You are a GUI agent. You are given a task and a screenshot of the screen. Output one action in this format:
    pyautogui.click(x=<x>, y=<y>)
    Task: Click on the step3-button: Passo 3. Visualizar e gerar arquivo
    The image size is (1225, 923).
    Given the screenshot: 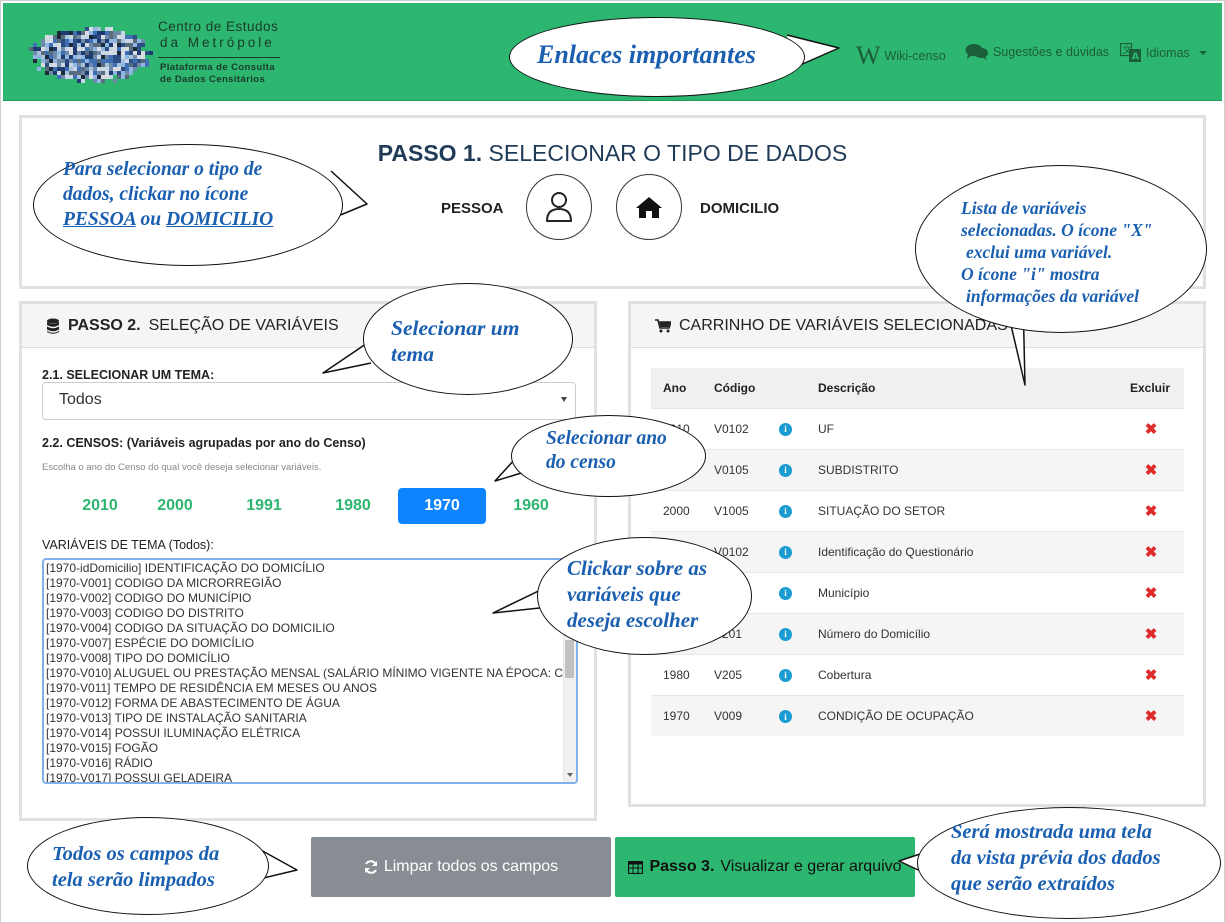 What is the action you would take?
    pyautogui.click(x=765, y=867)
    